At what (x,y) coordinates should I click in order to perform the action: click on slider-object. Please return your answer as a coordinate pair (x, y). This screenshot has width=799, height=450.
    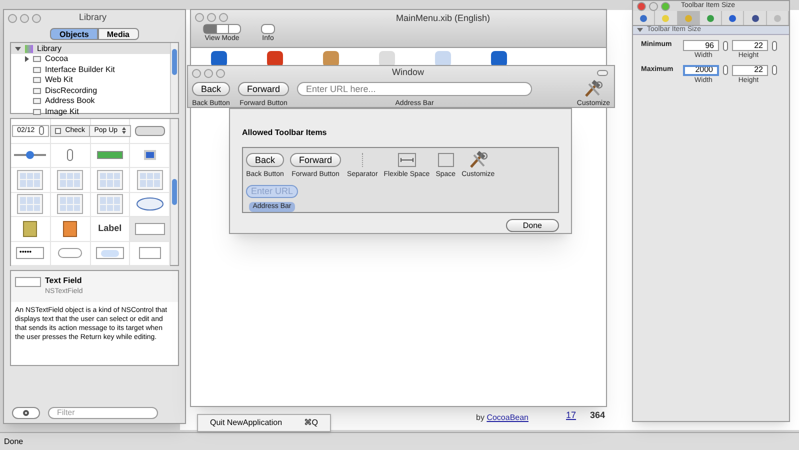
    Looking at the image, I should click on (30, 155).